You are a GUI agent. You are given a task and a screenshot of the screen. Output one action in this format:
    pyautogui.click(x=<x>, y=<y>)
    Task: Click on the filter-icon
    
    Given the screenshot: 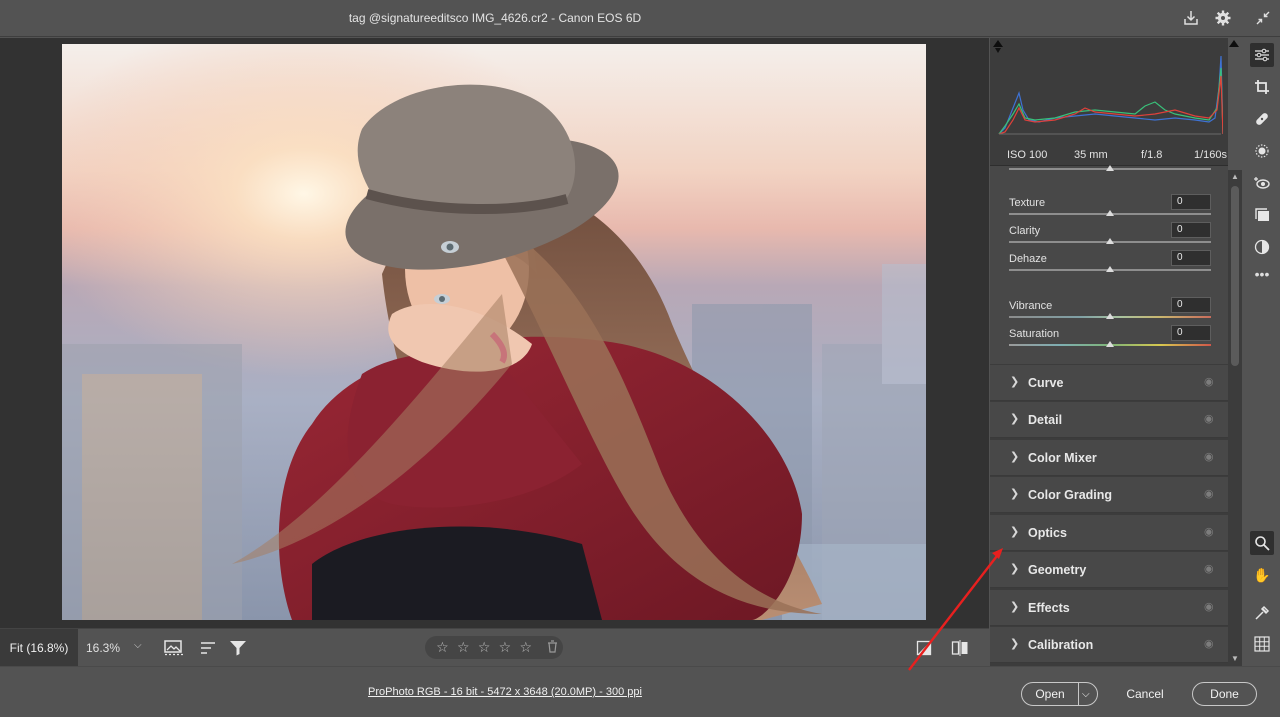 What is the action you would take?
    pyautogui.click(x=238, y=648)
    